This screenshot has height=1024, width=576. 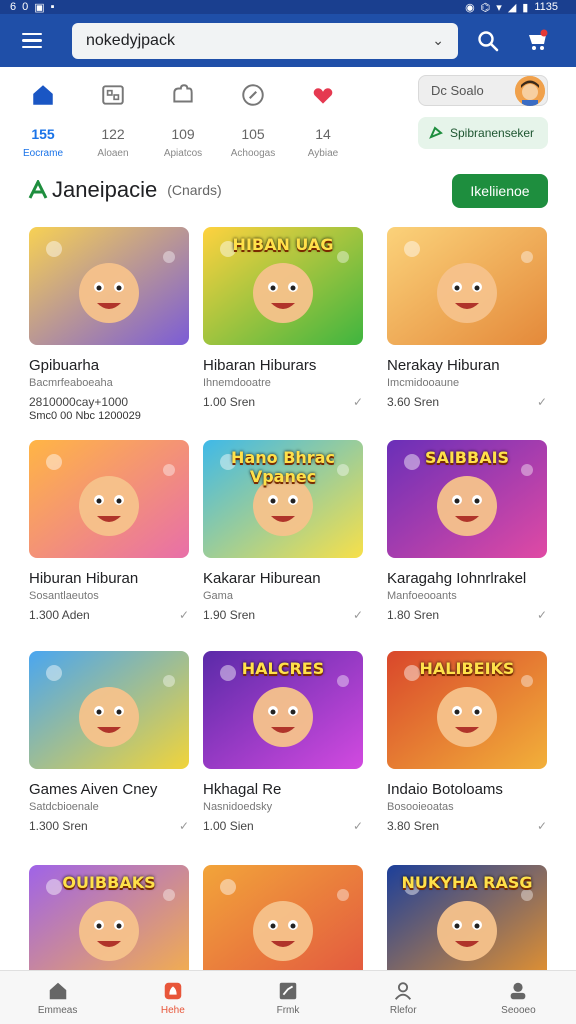 What do you see at coordinates (546, 7) in the screenshot?
I see `clock: 1135` at bounding box center [546, 7].